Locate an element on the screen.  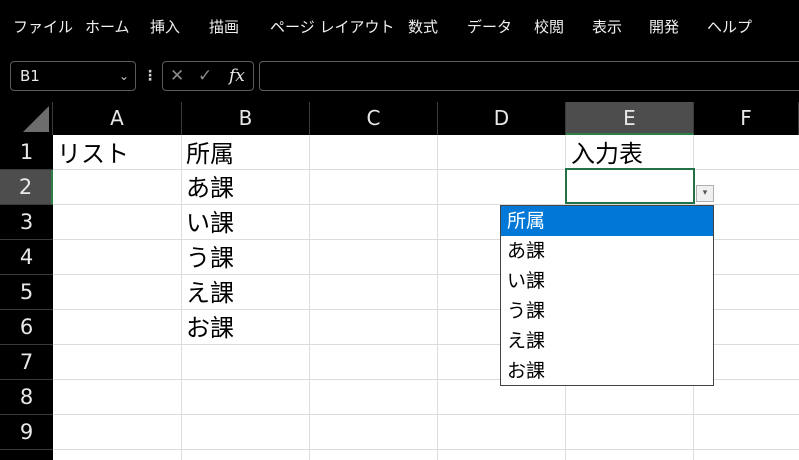
dropdown-option: え課 is located at coordinates (607, 341).